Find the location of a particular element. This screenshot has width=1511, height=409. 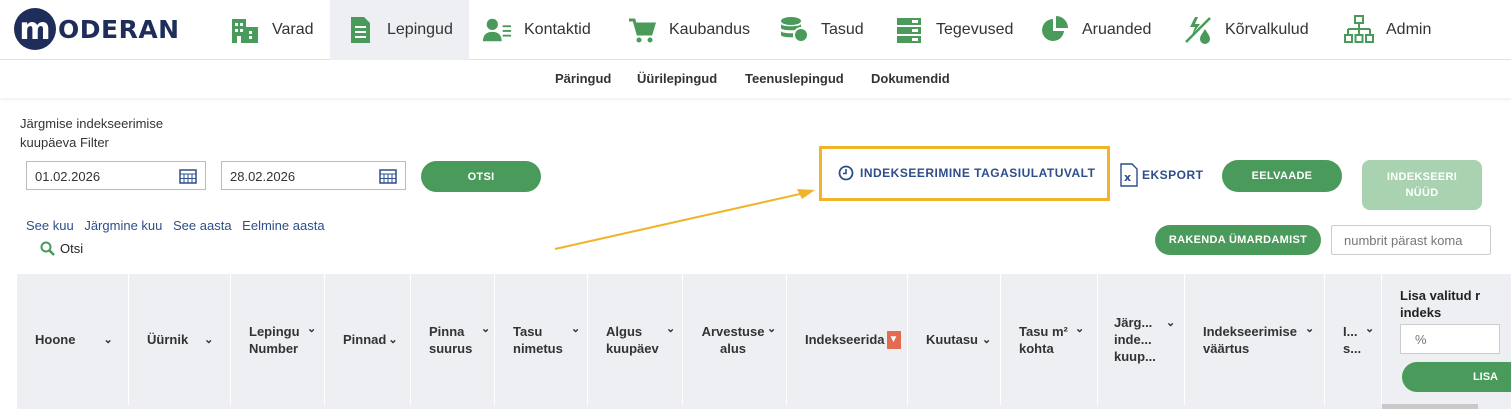

column-header-algus-kuupaev: Algus kuupäev ⌄ is located at coordinates (635, 339).